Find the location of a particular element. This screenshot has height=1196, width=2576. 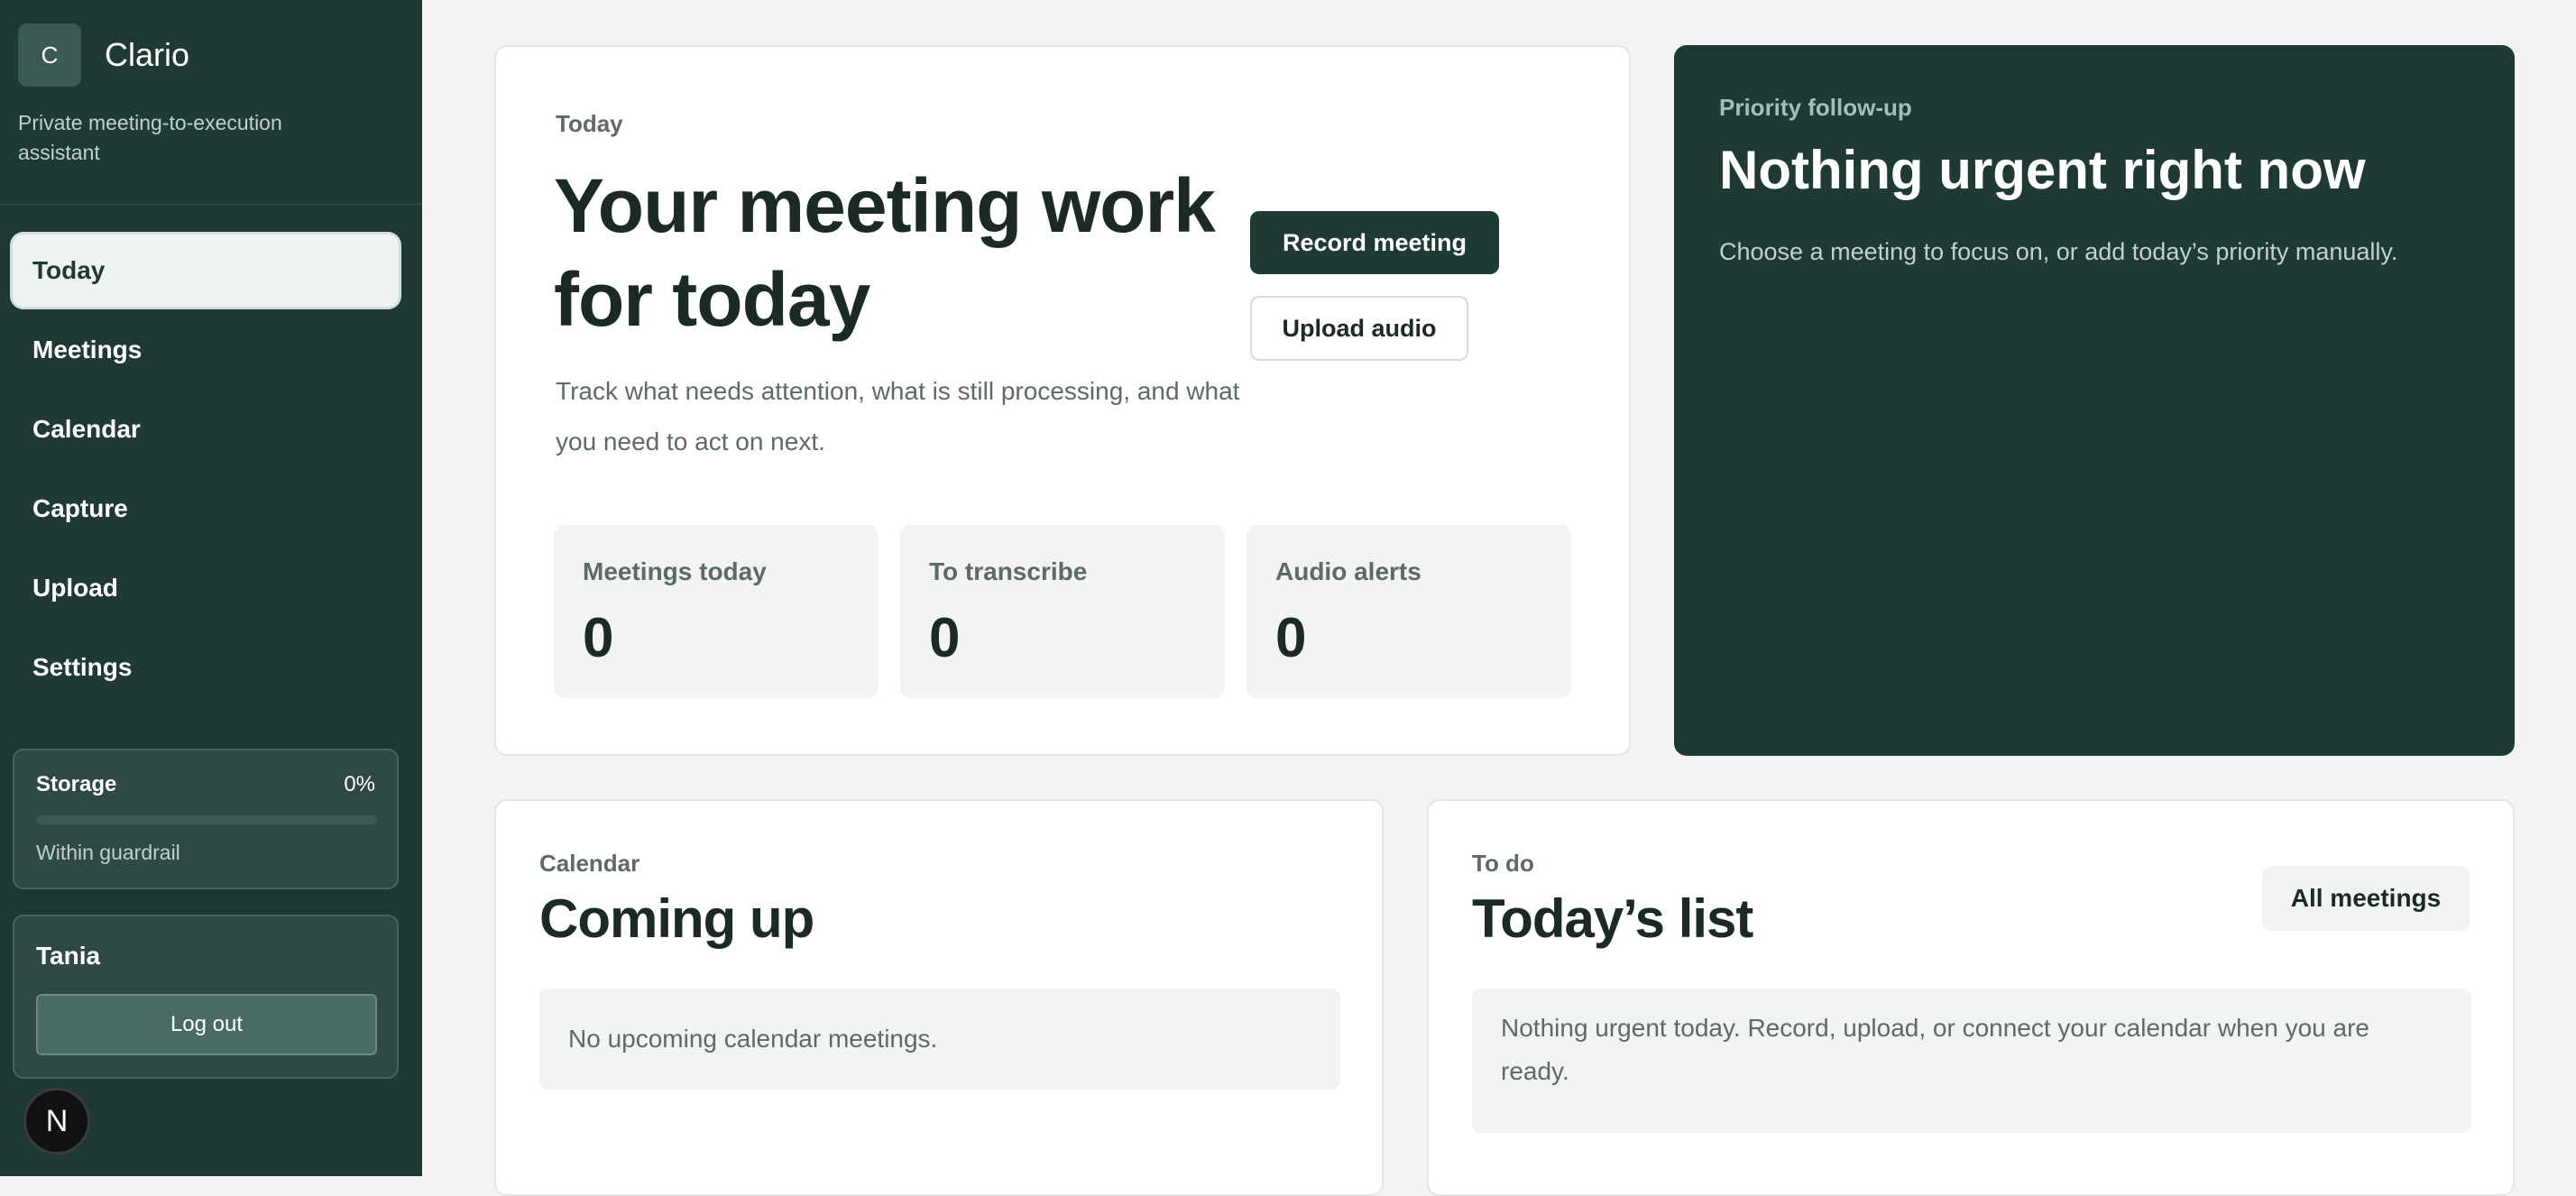

sidebar-divider is located at coordinates (211, 204).